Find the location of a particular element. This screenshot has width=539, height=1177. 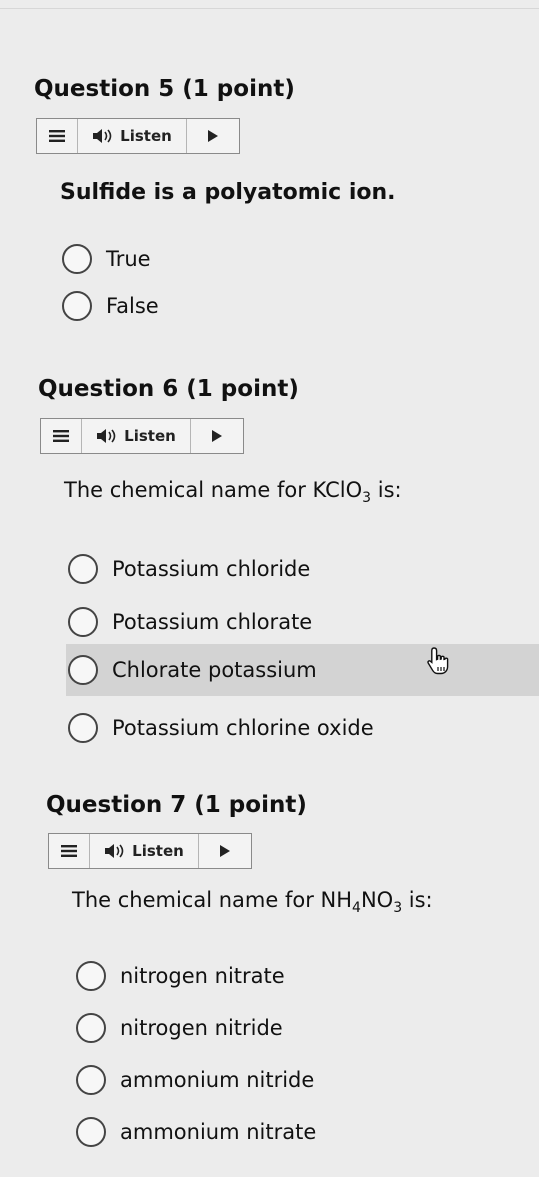

question-title: Question 5 (1 point) is located at coordinates (164, 89).